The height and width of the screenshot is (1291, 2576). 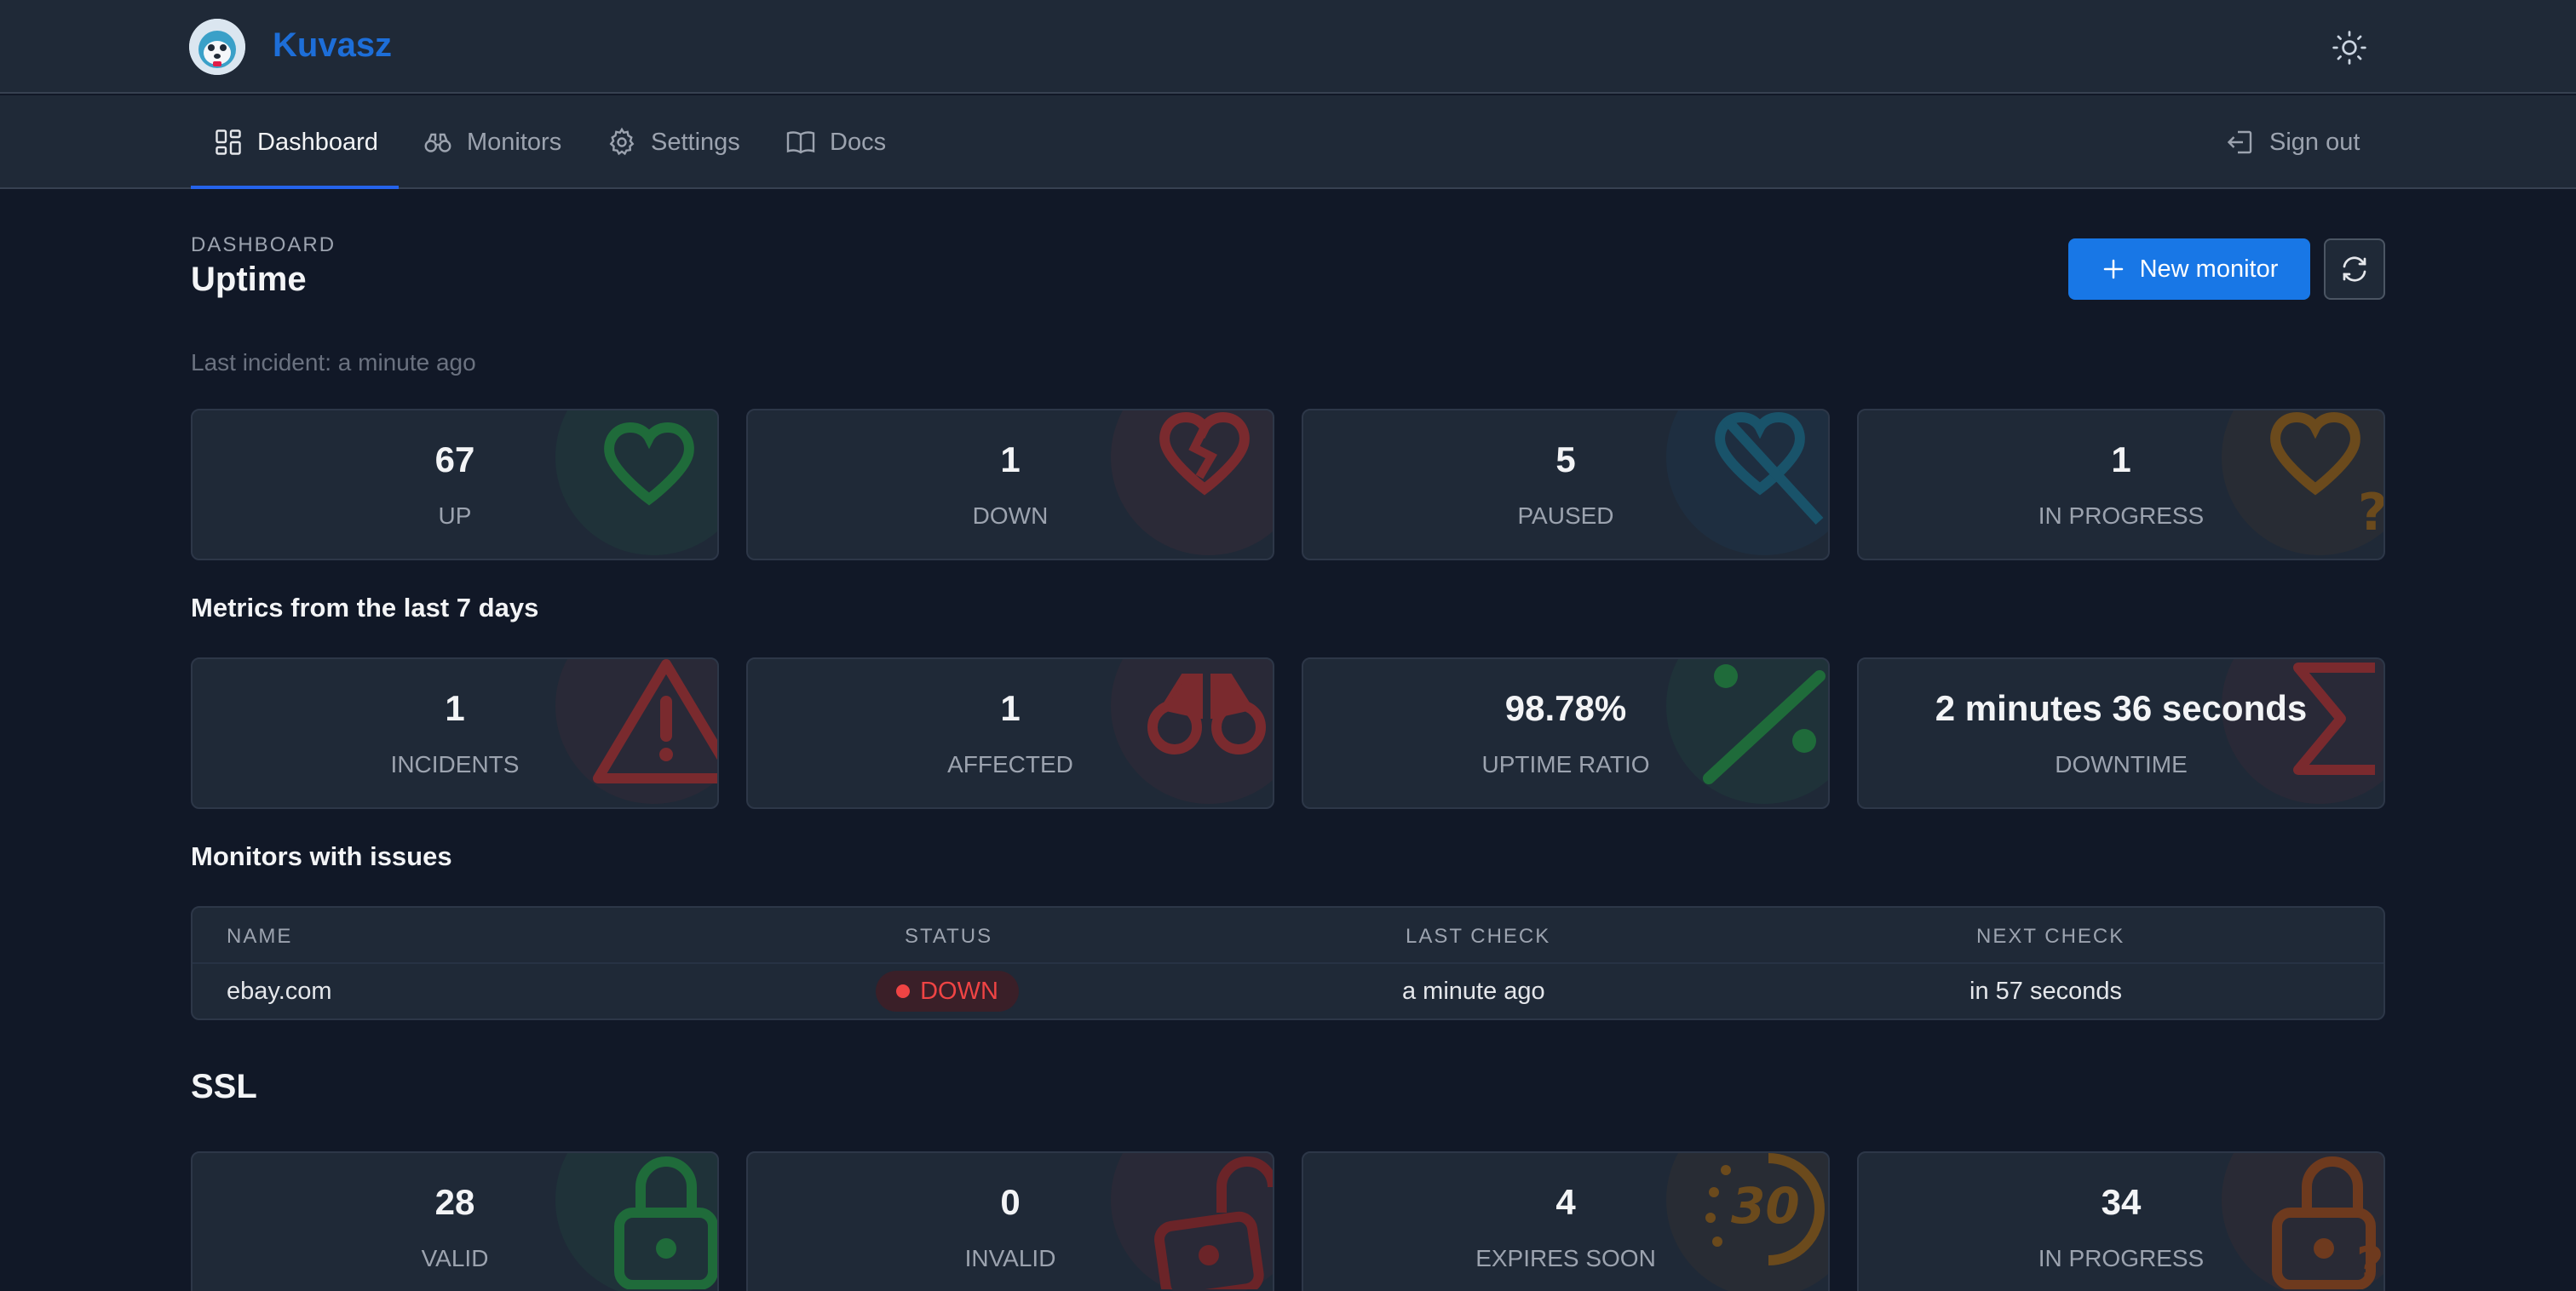 I want to click on metric-incidents-value: 1, so click(x=455, y=708).